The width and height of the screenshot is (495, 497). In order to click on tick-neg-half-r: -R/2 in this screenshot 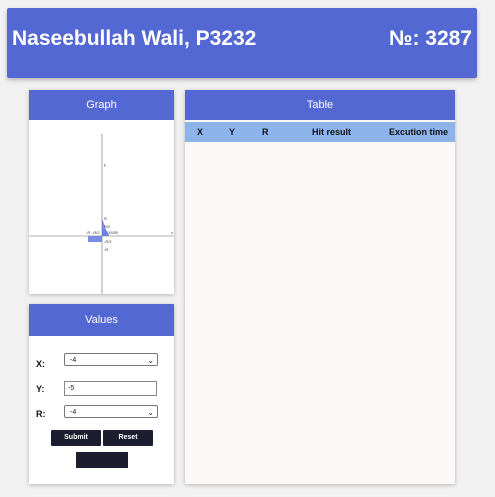, I will do `click(108, 241)`.